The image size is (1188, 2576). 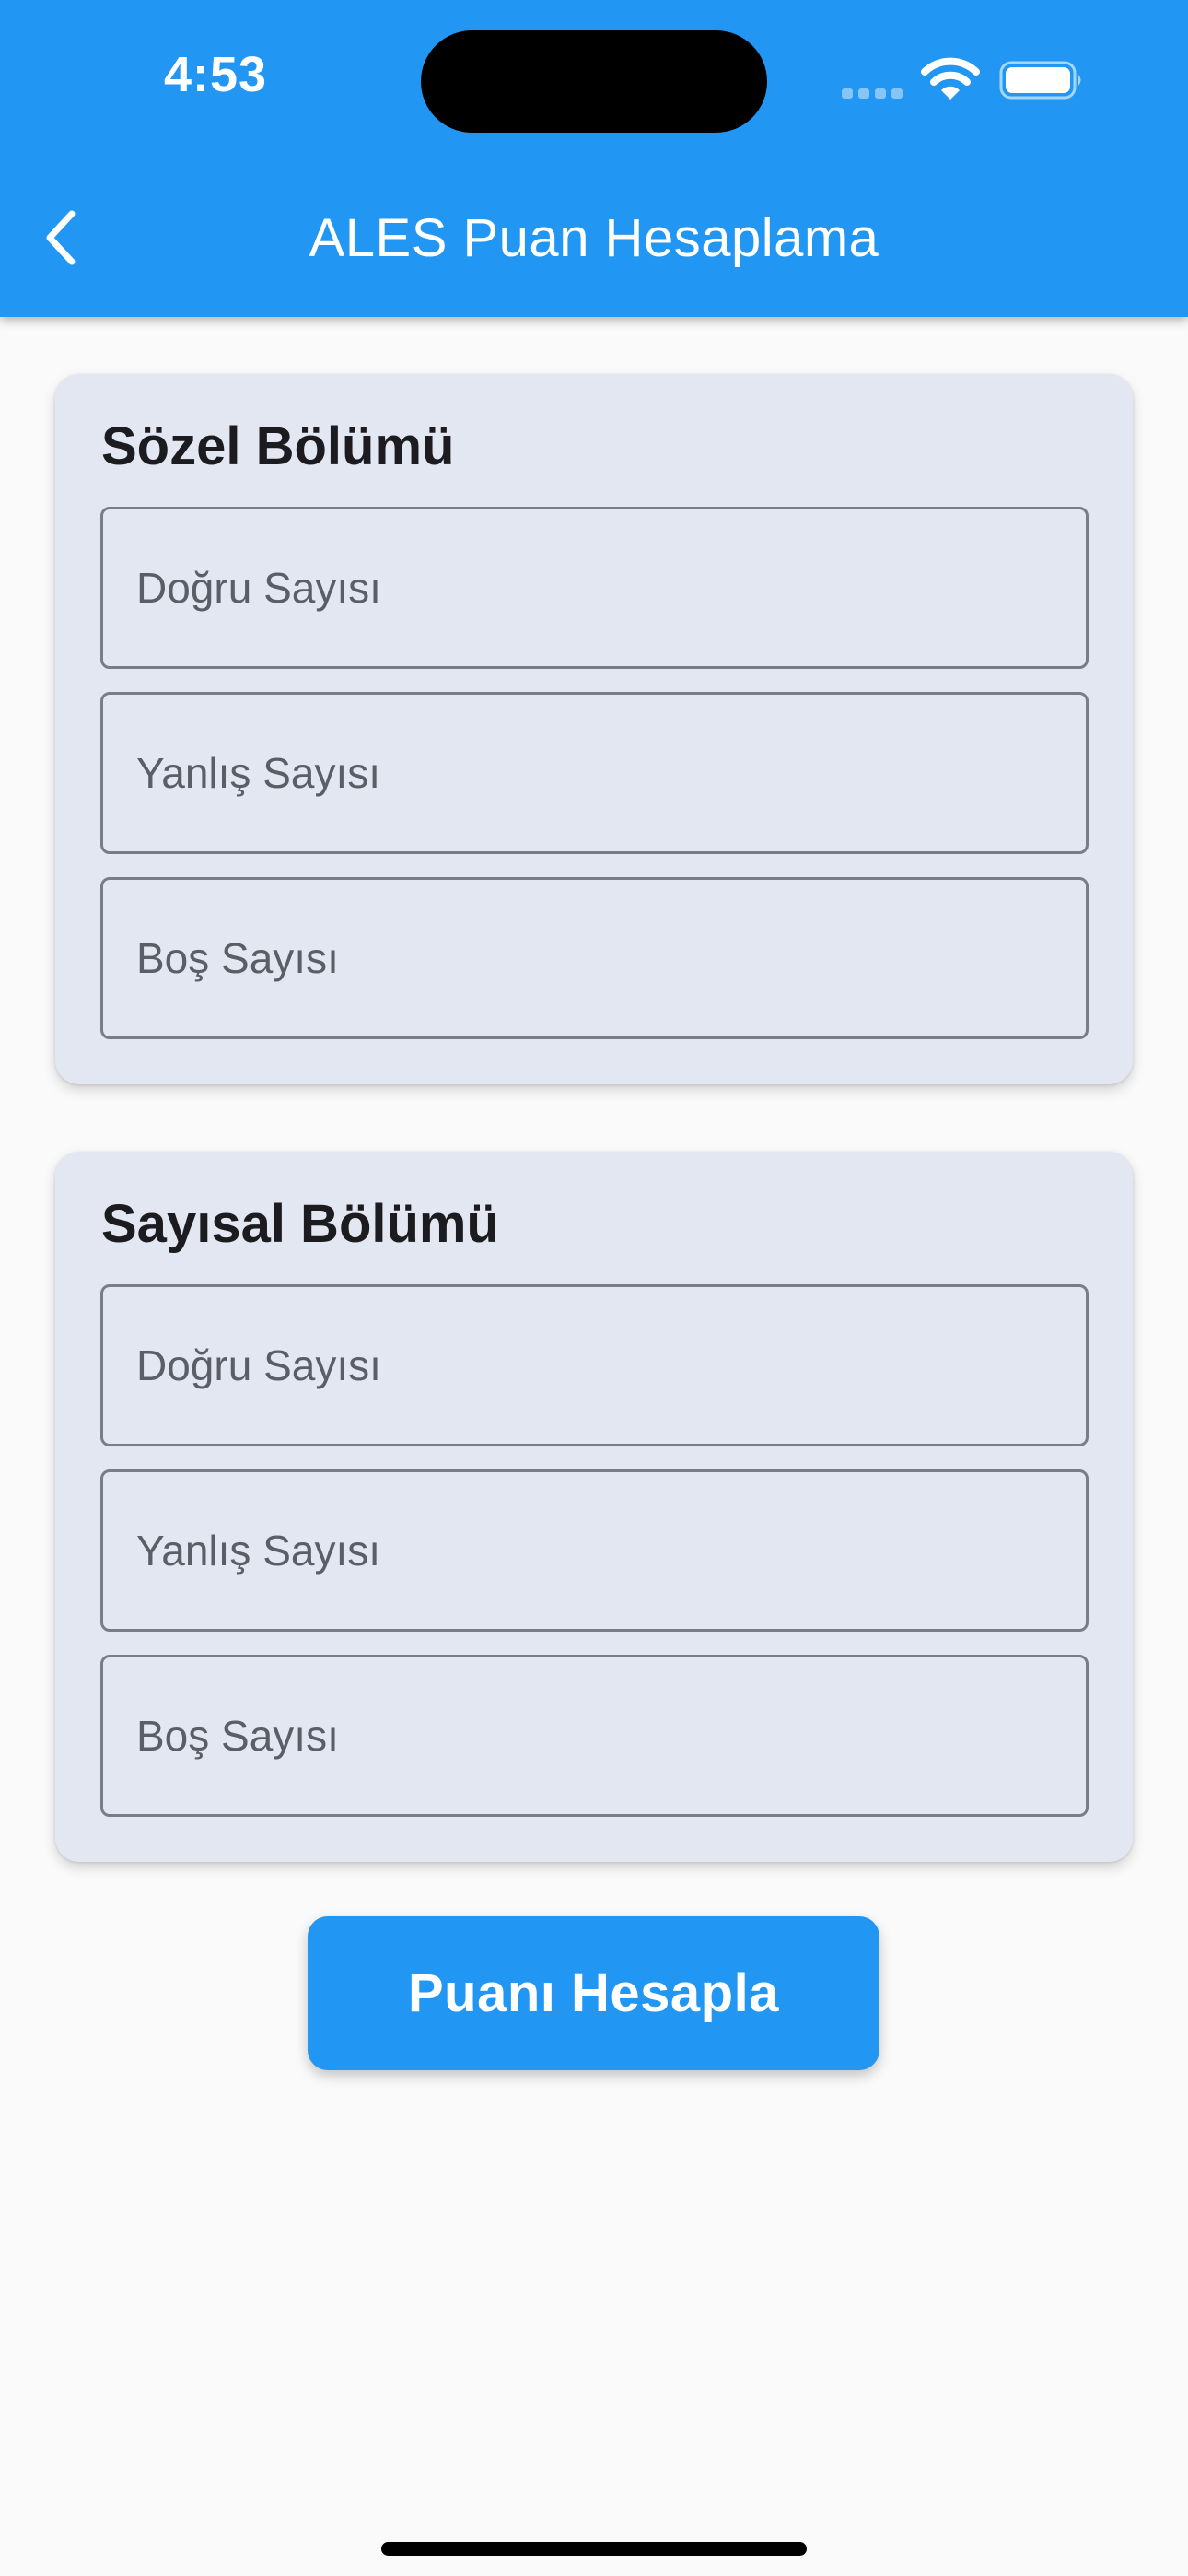 I want to click on calculate-score-button: Puanı Hesapla, so click(x=593, y=1993).